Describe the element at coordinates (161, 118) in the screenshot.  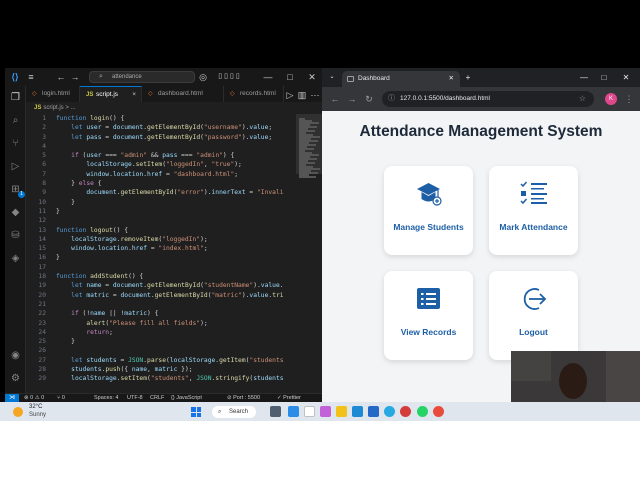
I see `code-line: 1 function login() {` at that location.